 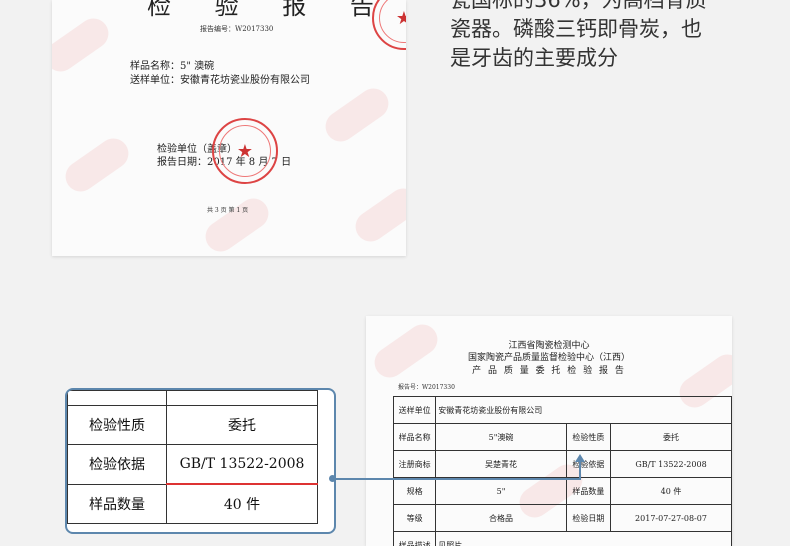 I want to click on description-text: 瓷国标的36%，为高档骨质 瓷器。磷酸三钙即骨炭，也 是牙齿的主要成分, so click(x=610, y=36).